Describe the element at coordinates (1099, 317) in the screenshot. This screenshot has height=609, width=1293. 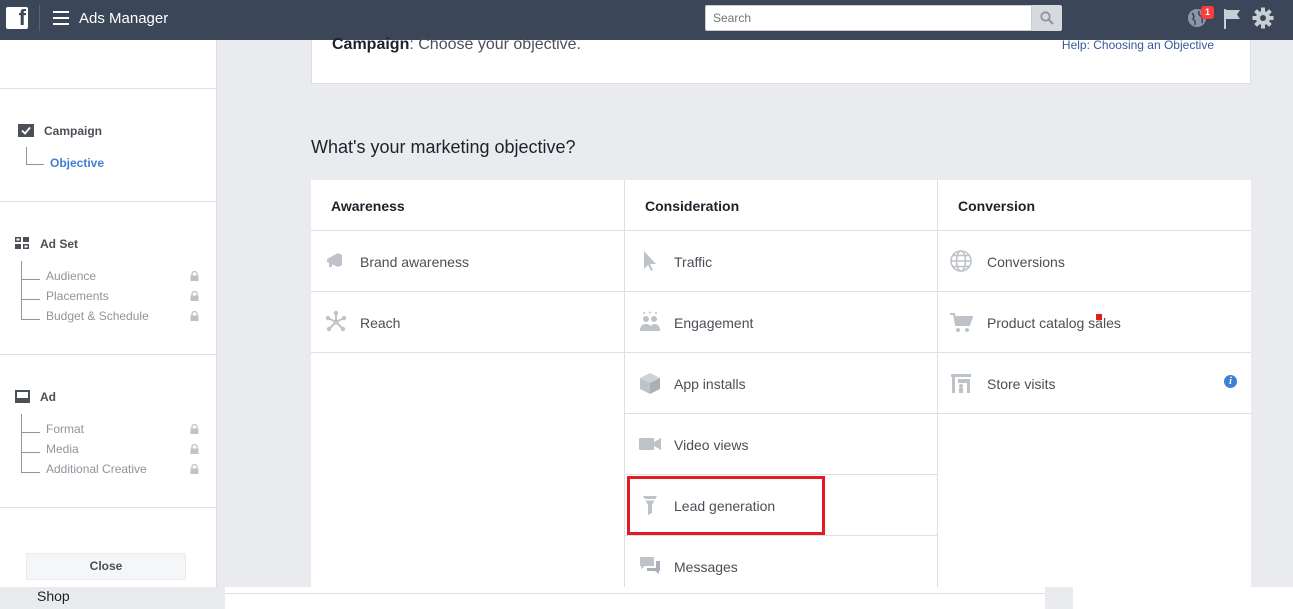
I see `red-marker` at that location.